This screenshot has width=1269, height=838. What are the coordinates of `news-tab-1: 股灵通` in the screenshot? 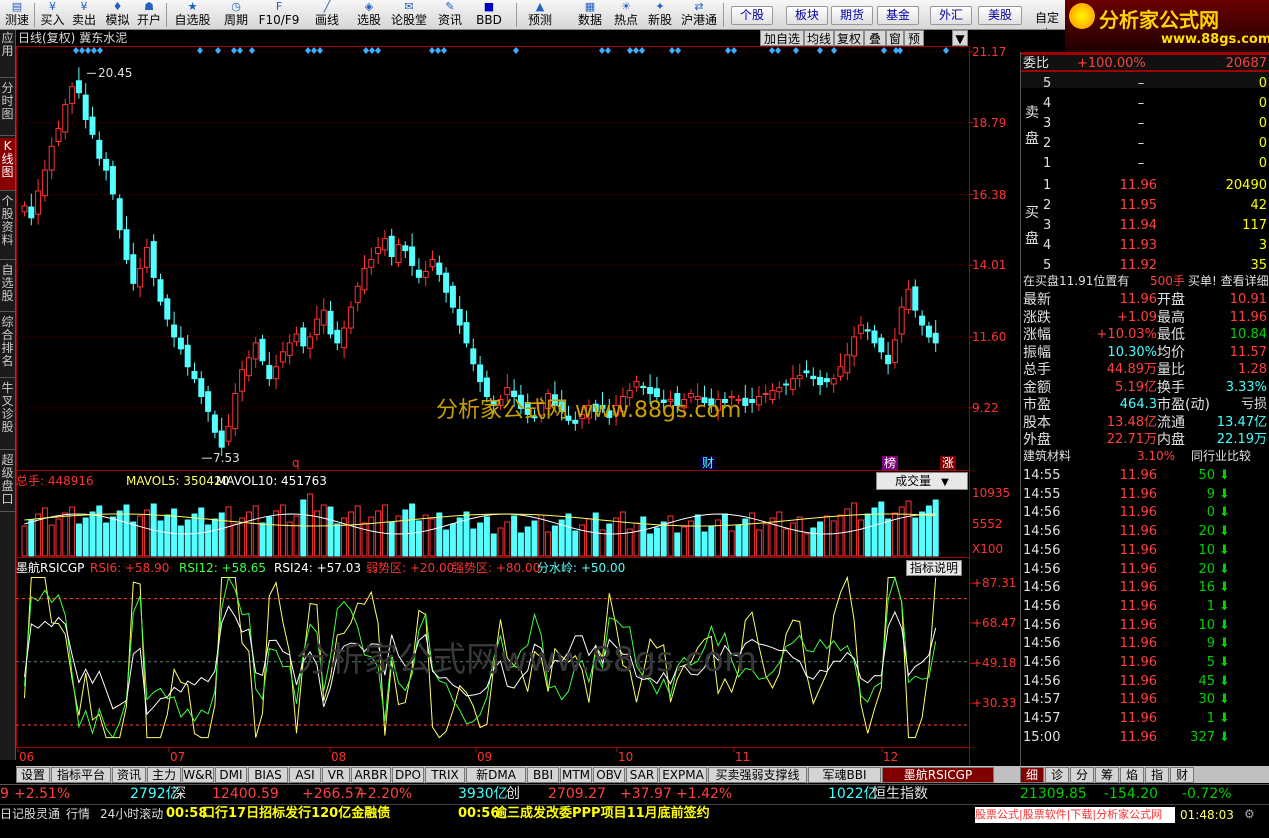 It's located at (42, 814).